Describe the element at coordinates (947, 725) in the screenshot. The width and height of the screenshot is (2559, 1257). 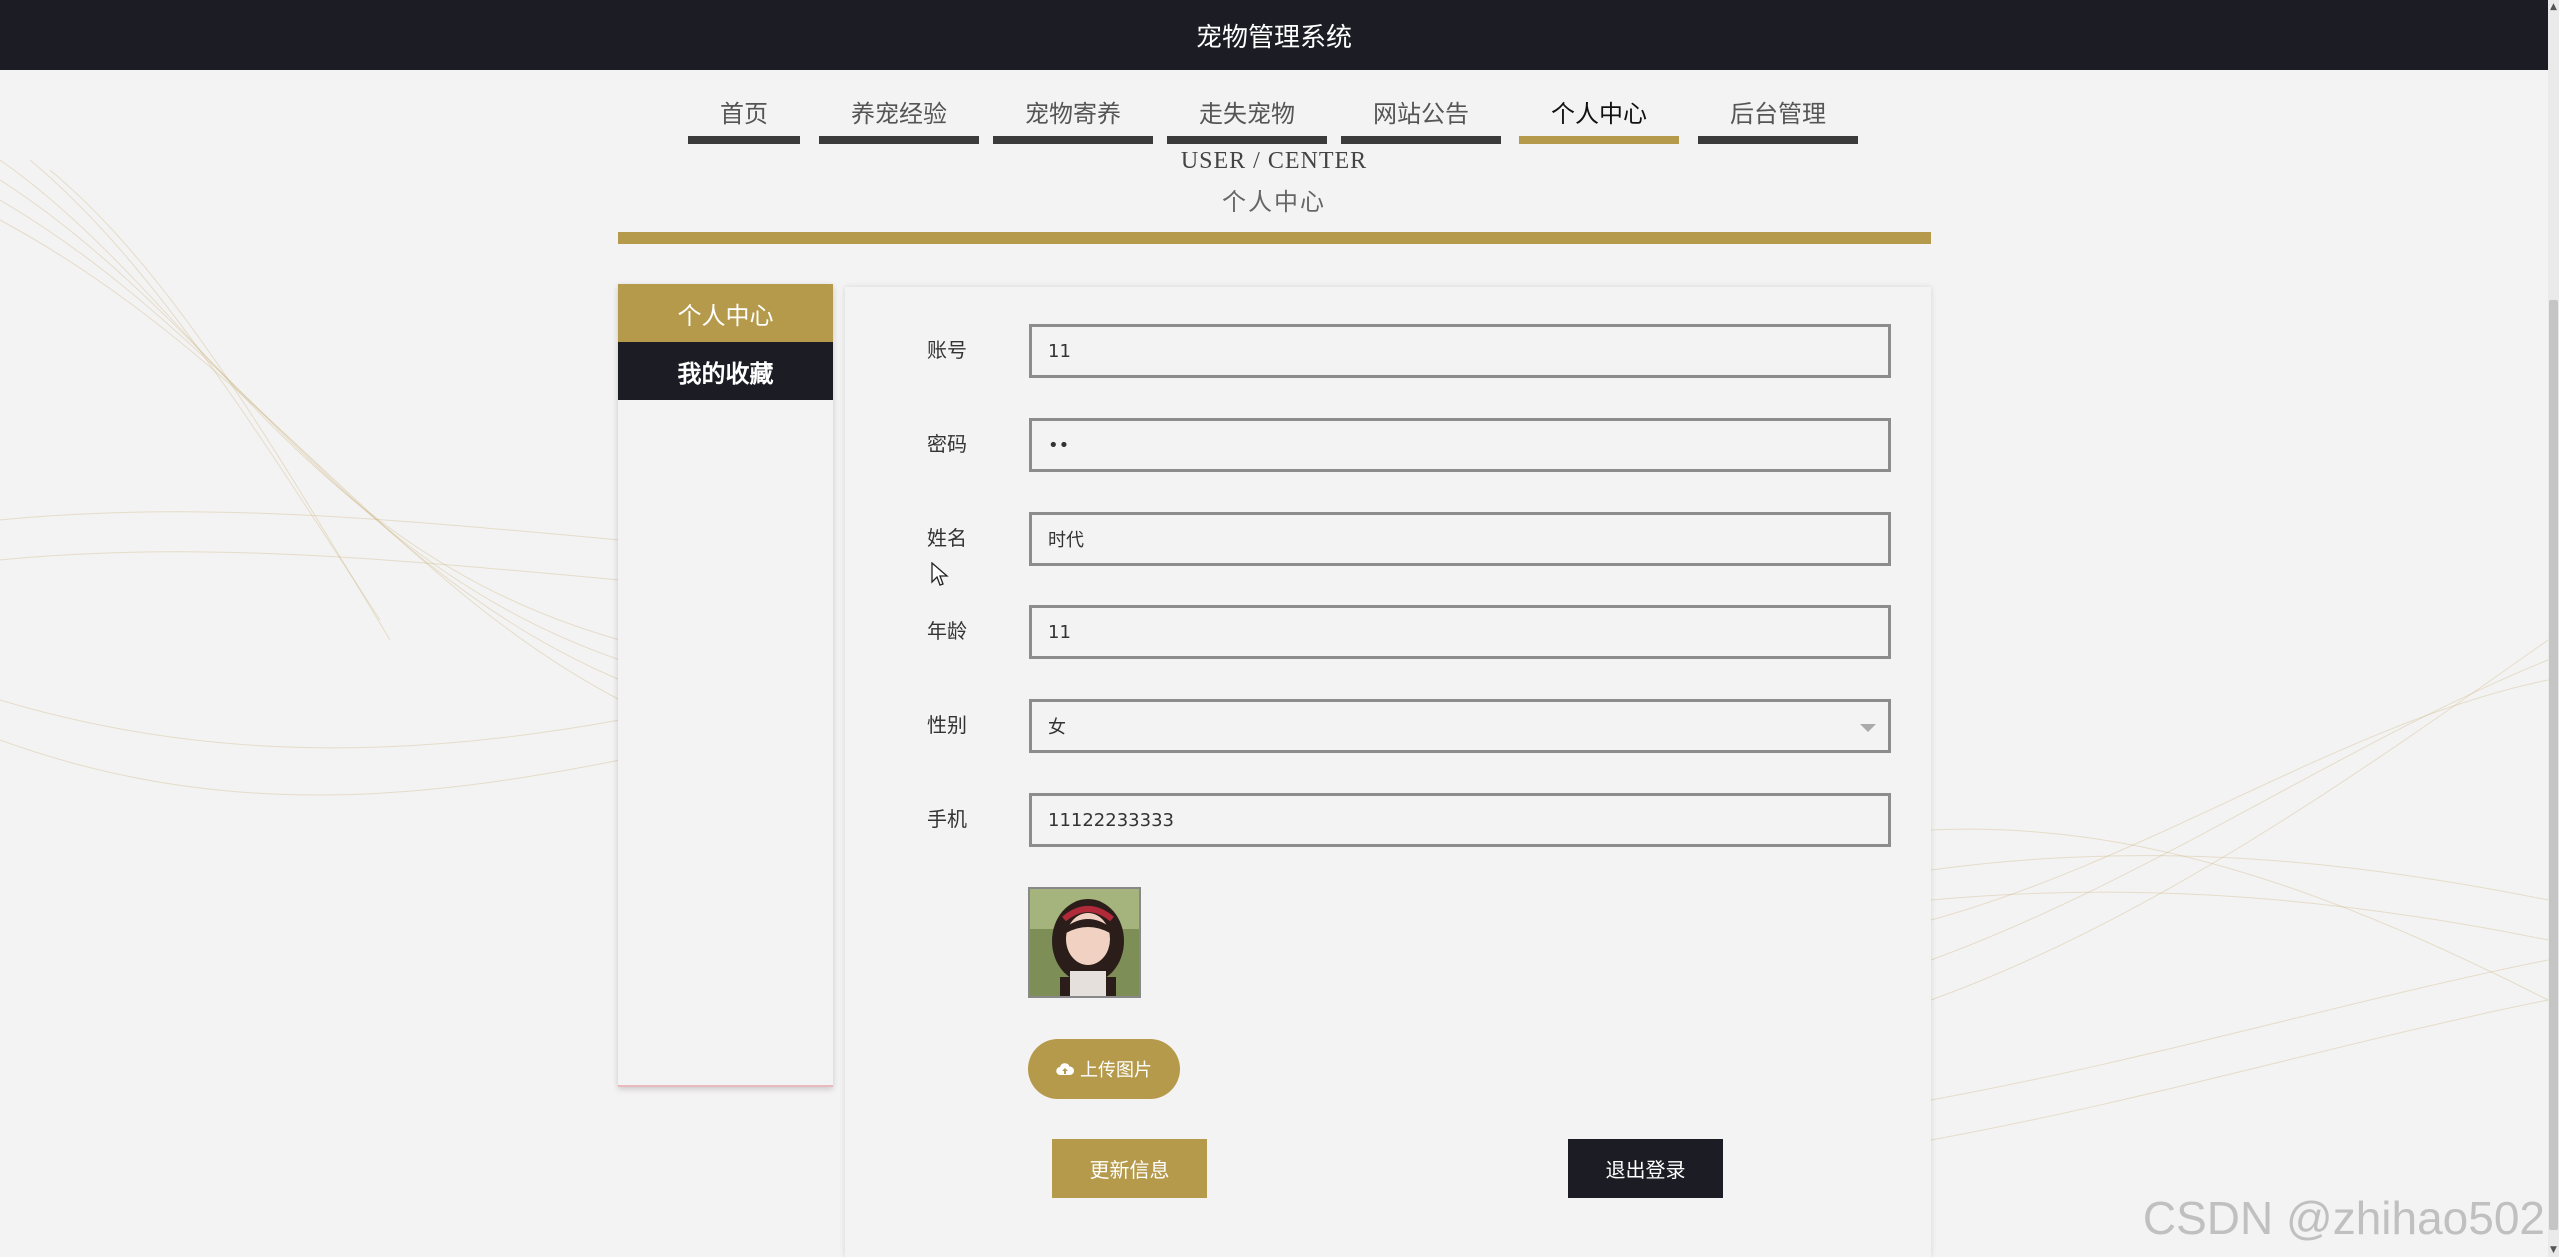
I see `gender-label: 性别` at that location.